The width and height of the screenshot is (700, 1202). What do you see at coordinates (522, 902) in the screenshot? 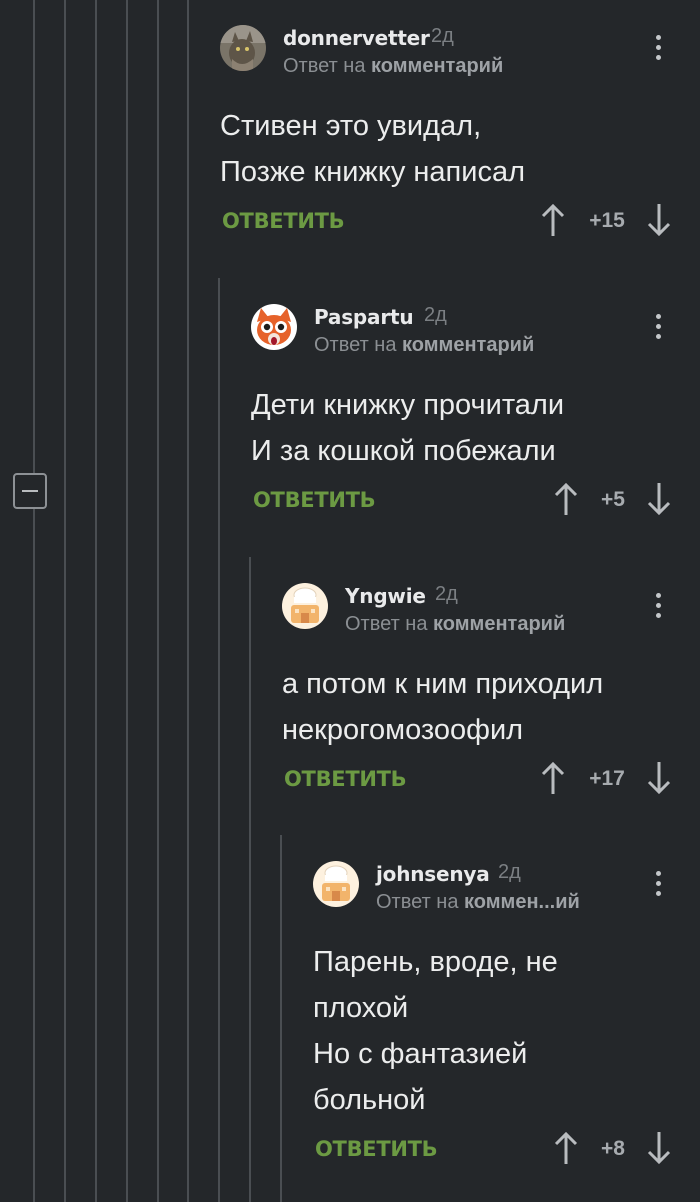
I see `reply-to-link: коммен...ий` at bounding box center [522, 902].